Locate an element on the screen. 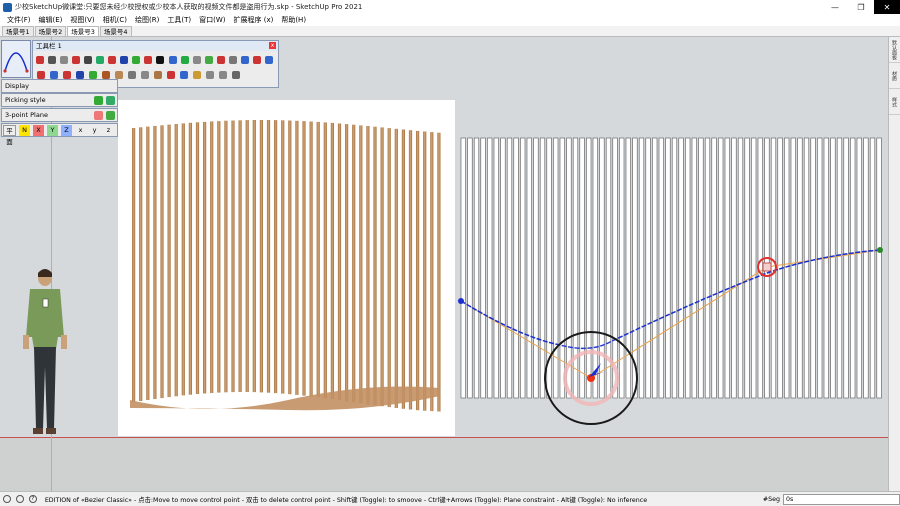 This screenshot has height=506, width=900. scene-tab-1: 场景号1 is located at coordinates (18, 31).